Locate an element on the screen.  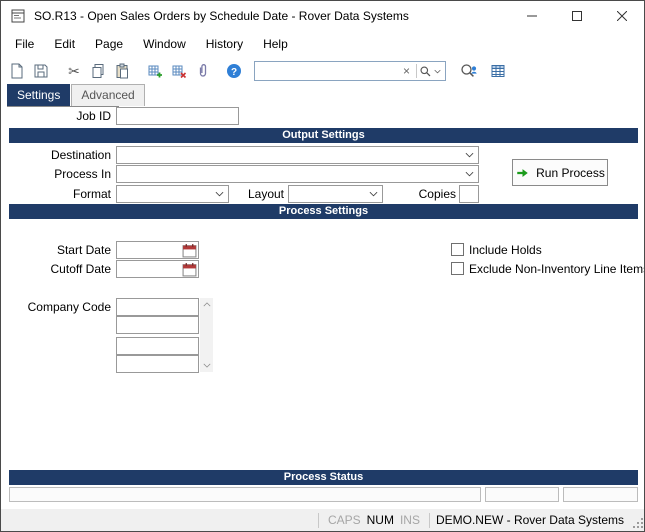
destination-select is located at coordinates (297, 155).